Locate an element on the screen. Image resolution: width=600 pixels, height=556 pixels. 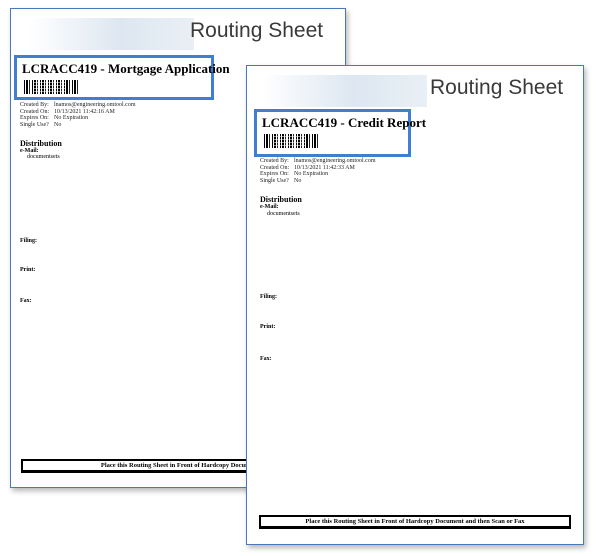
email-label: e-Mail: is located at coordinates (269, 207).